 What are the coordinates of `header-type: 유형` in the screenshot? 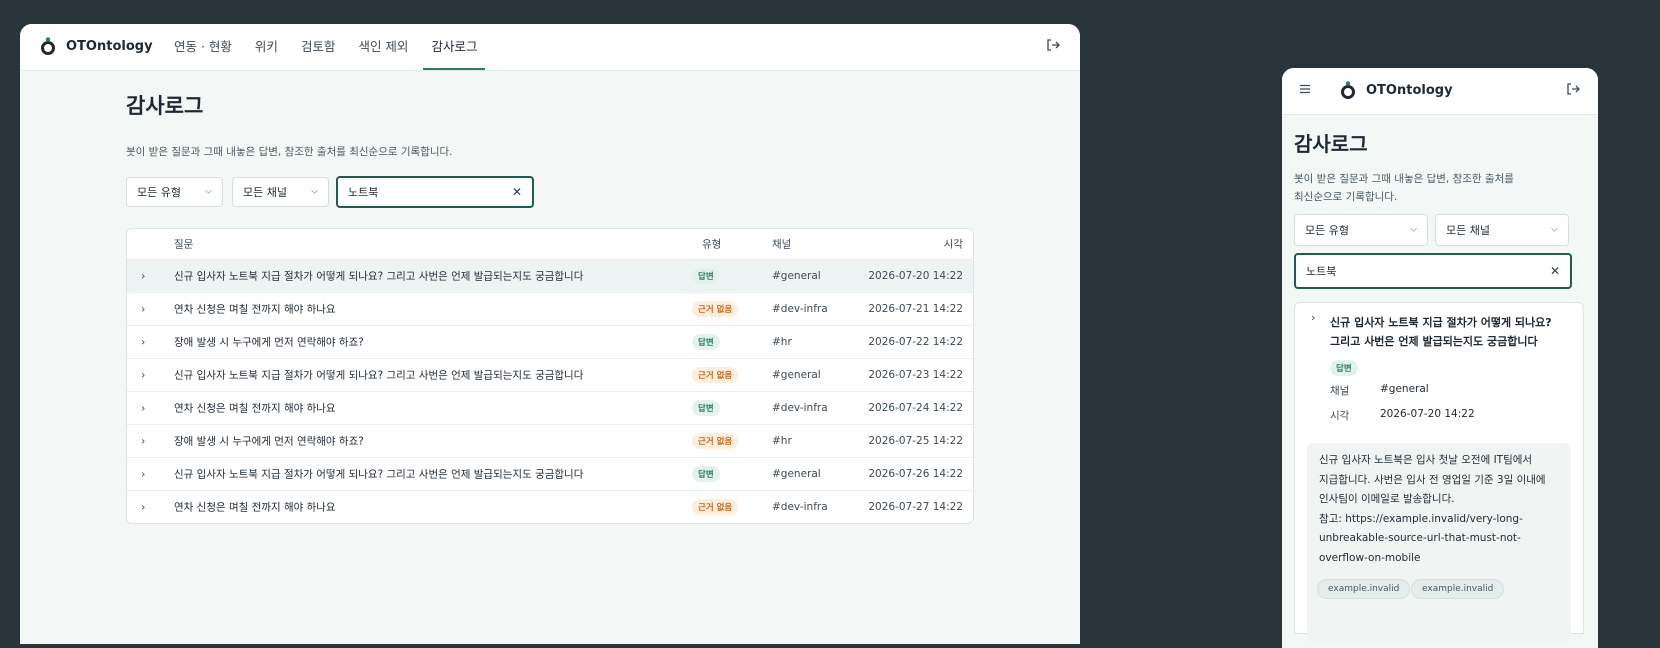 It's located at (712, 244).